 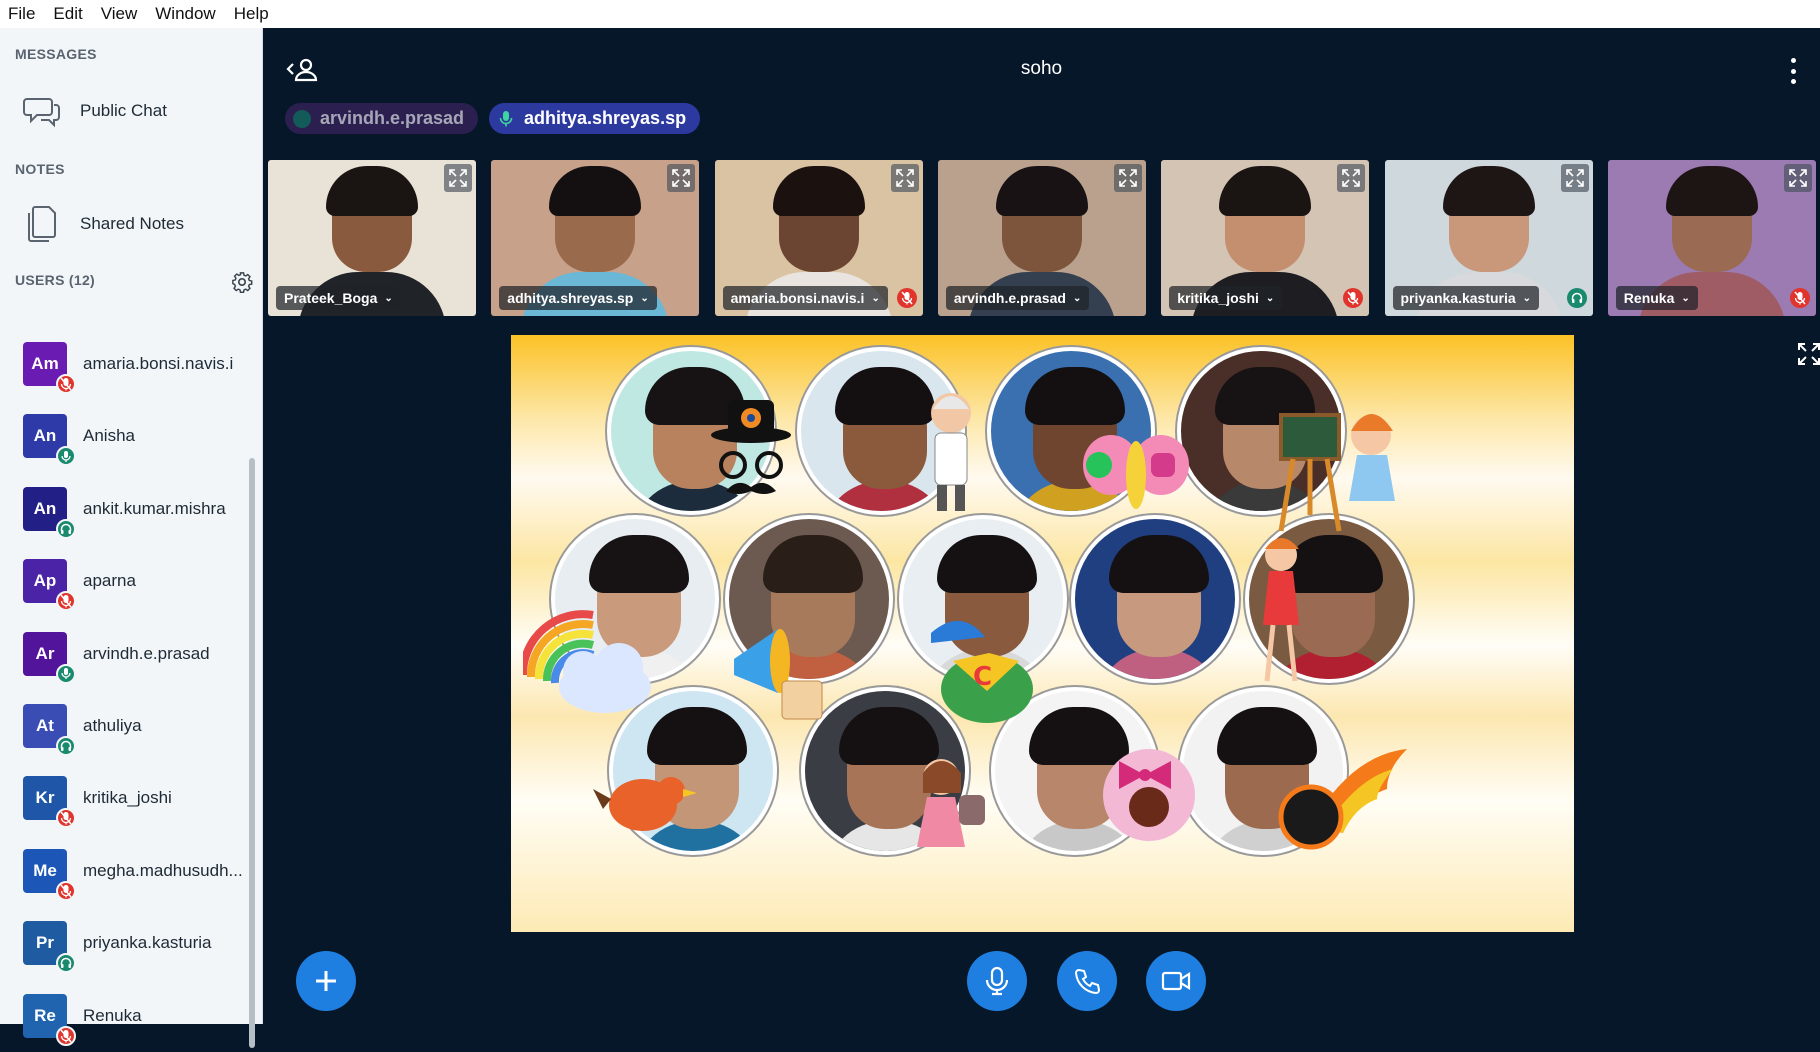 What do you see at coordinates (951, 454) in the screenshot?
I see `doctor-sticker-icon` at bounding box center [951, 454].